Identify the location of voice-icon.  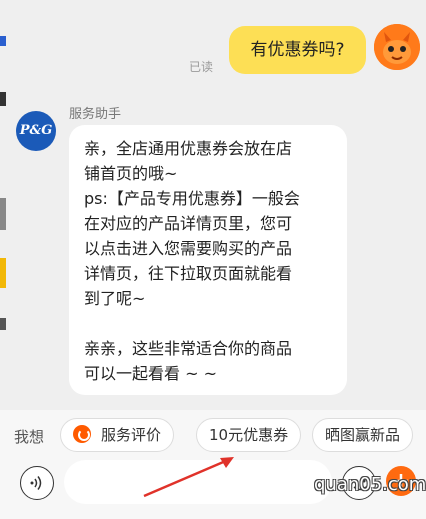
(36, 483).